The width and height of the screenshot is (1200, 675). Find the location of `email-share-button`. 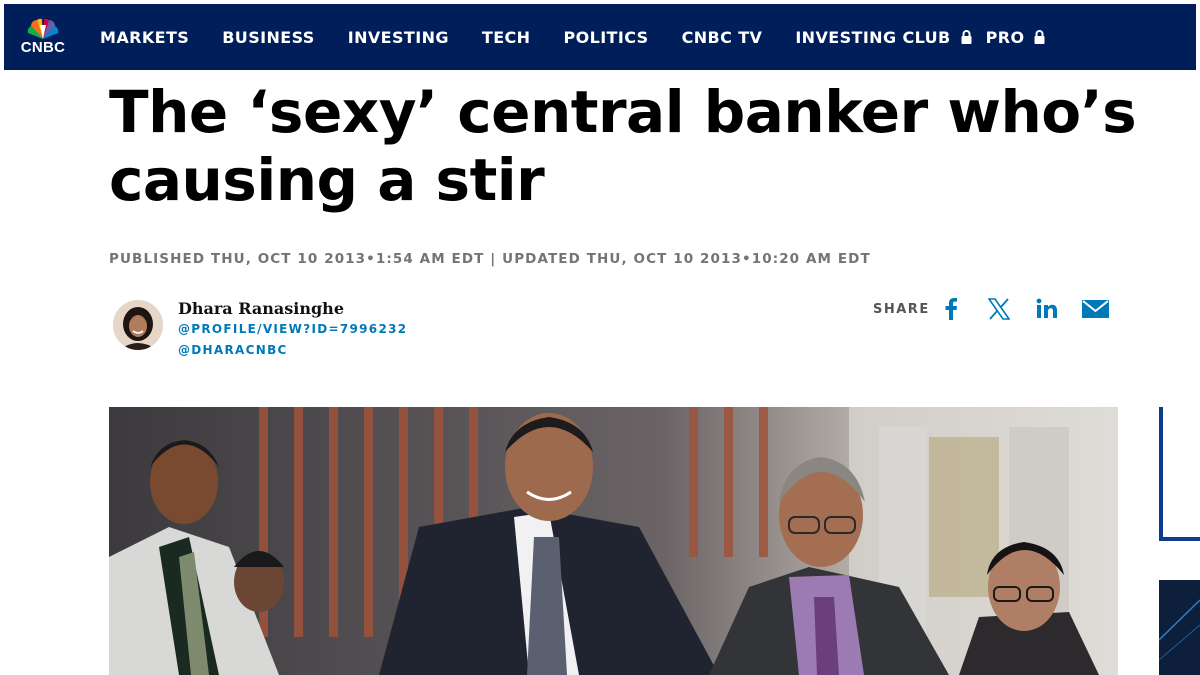

email-share-button is located at coordinates (1095, 309).